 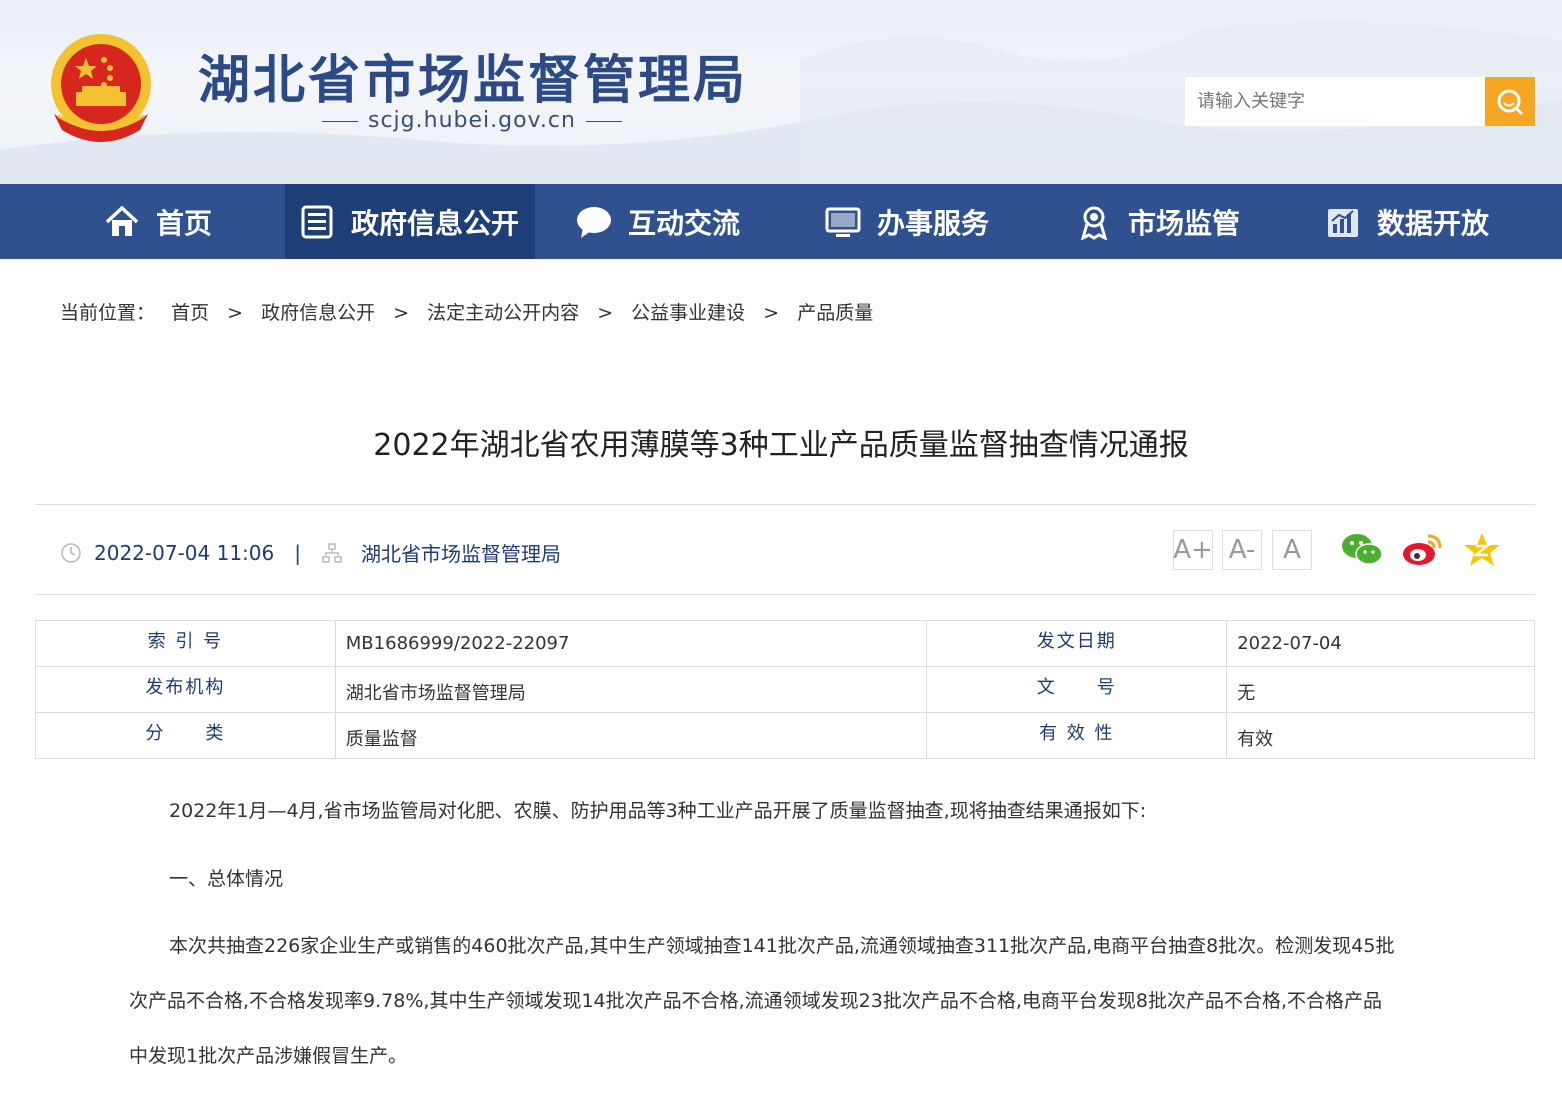 I want to click on info-value: MB1686999/2022-22097, so click(x=631, y=643).